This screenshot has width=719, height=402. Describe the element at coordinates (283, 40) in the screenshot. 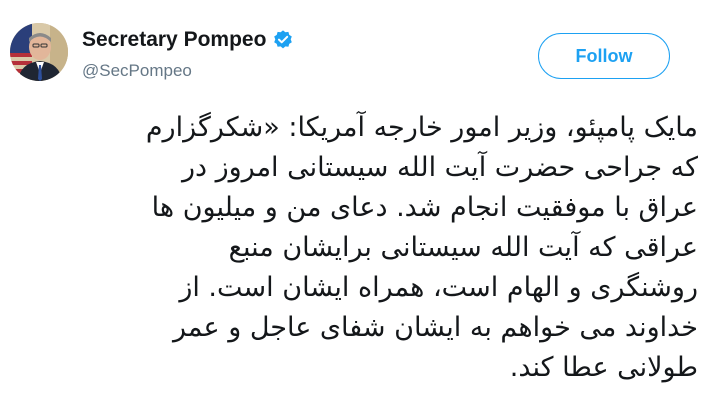

I see `verified-badge-icon` at that location.